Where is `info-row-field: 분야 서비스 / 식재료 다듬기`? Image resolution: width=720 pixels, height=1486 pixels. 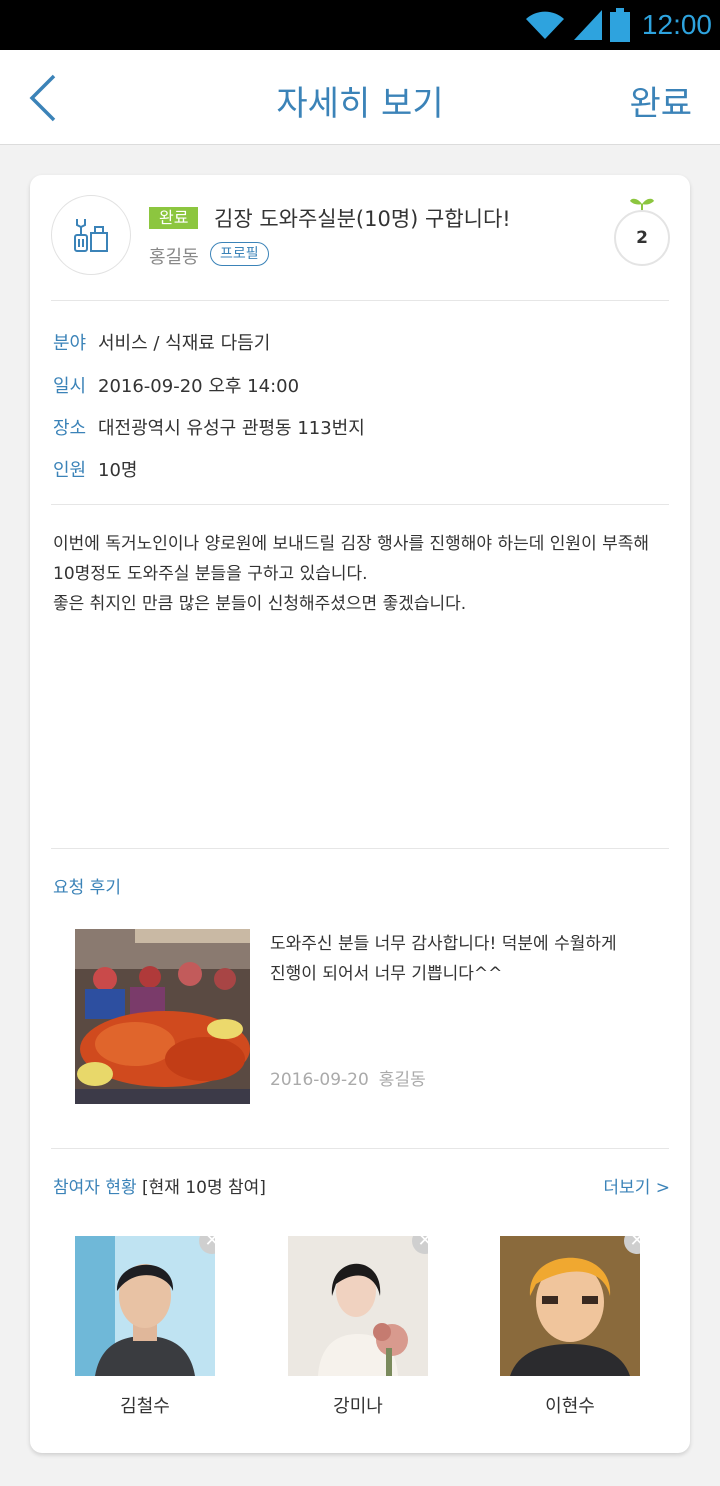 info-row-field: 분야 서비스 / 식재료 다듬기 is located at coordinates (161, 342).